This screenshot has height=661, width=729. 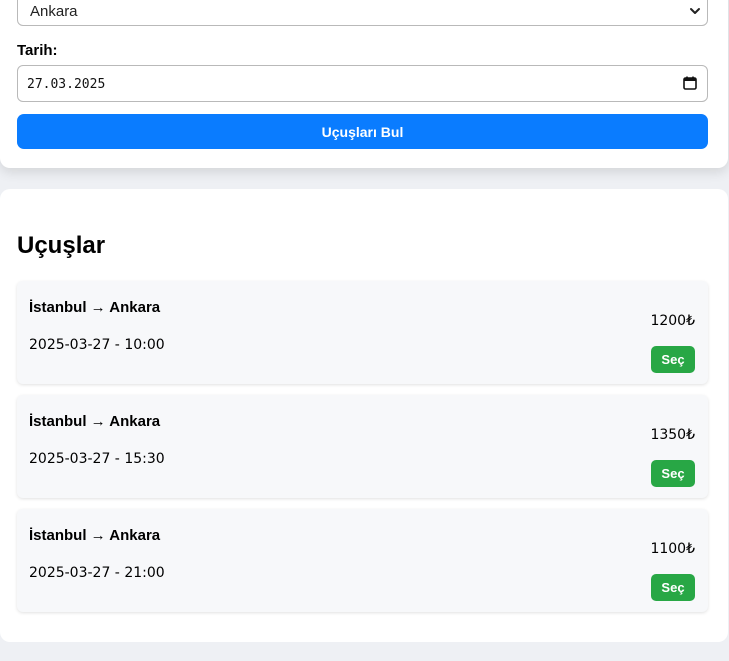 I want to click on destination-select-value: Ankara, so click(x=54, y=11).